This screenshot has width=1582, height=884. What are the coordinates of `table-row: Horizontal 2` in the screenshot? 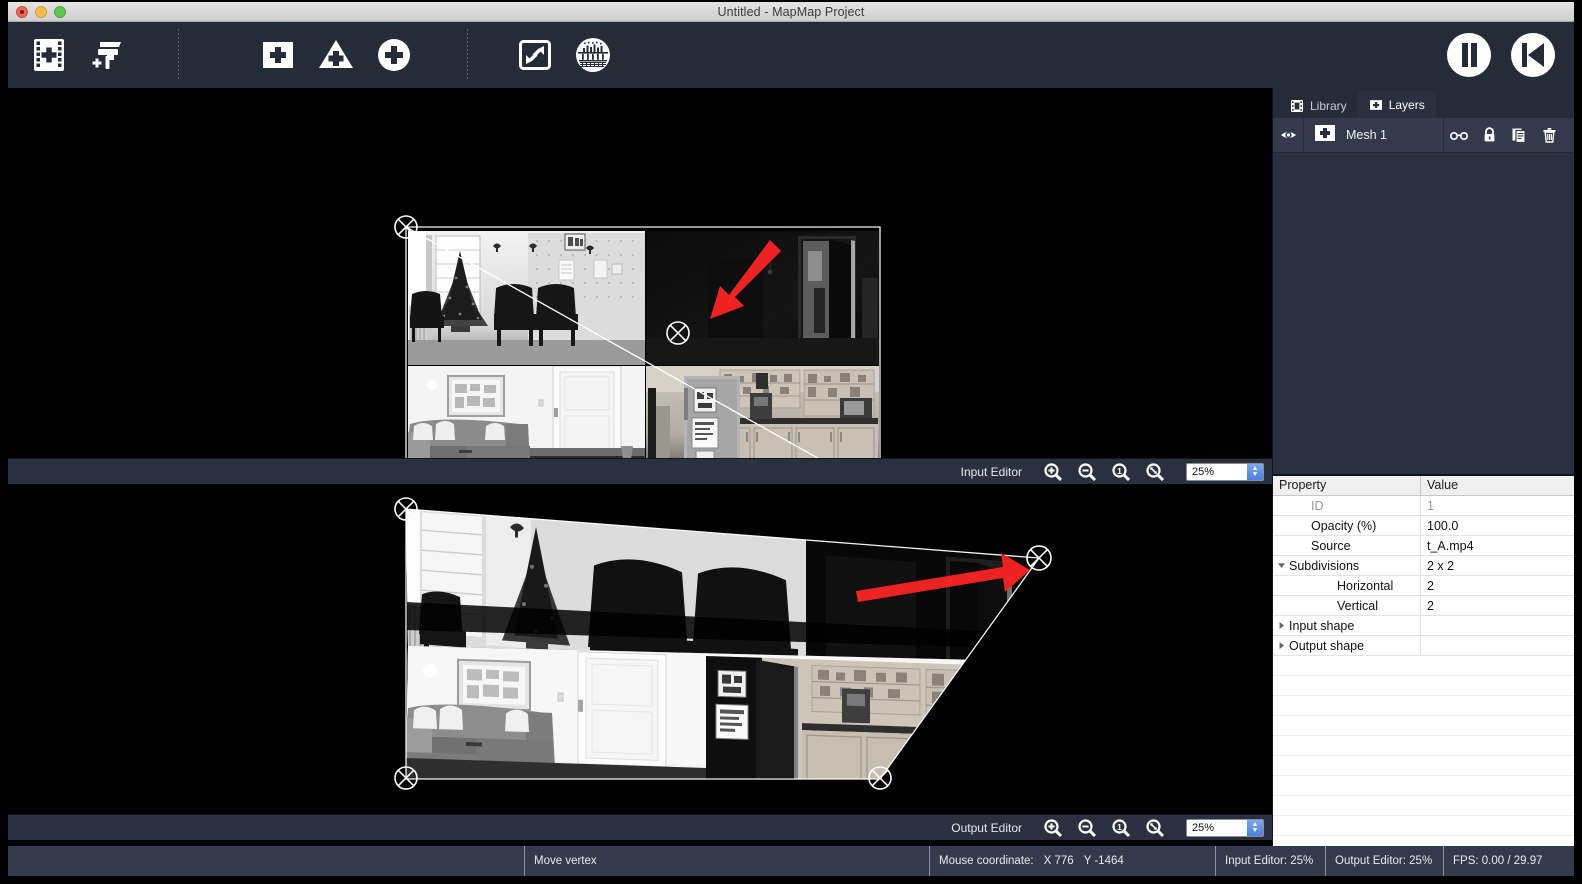 It's located at (1423, 586).